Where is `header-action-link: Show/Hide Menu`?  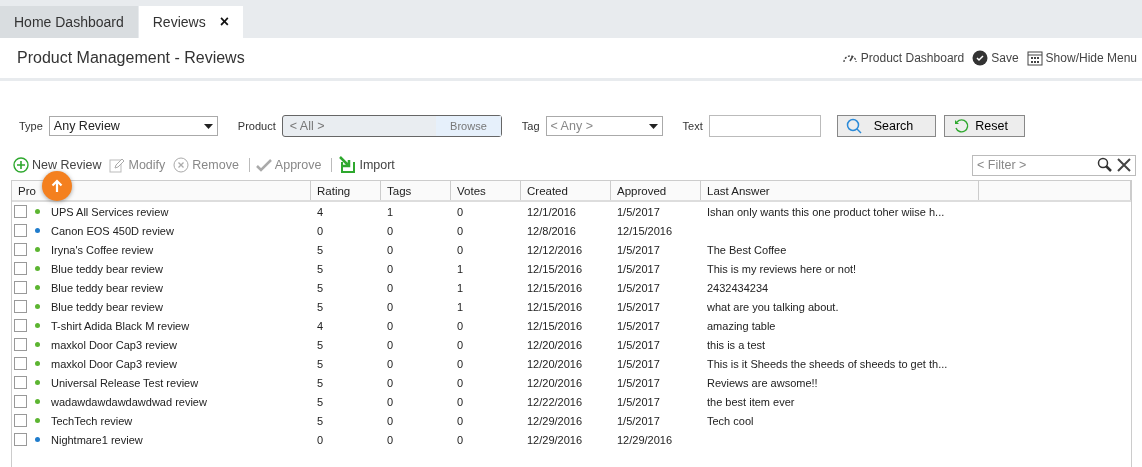 header-action-link: Show/Hide Menu is located at coordinates (1081, 58).